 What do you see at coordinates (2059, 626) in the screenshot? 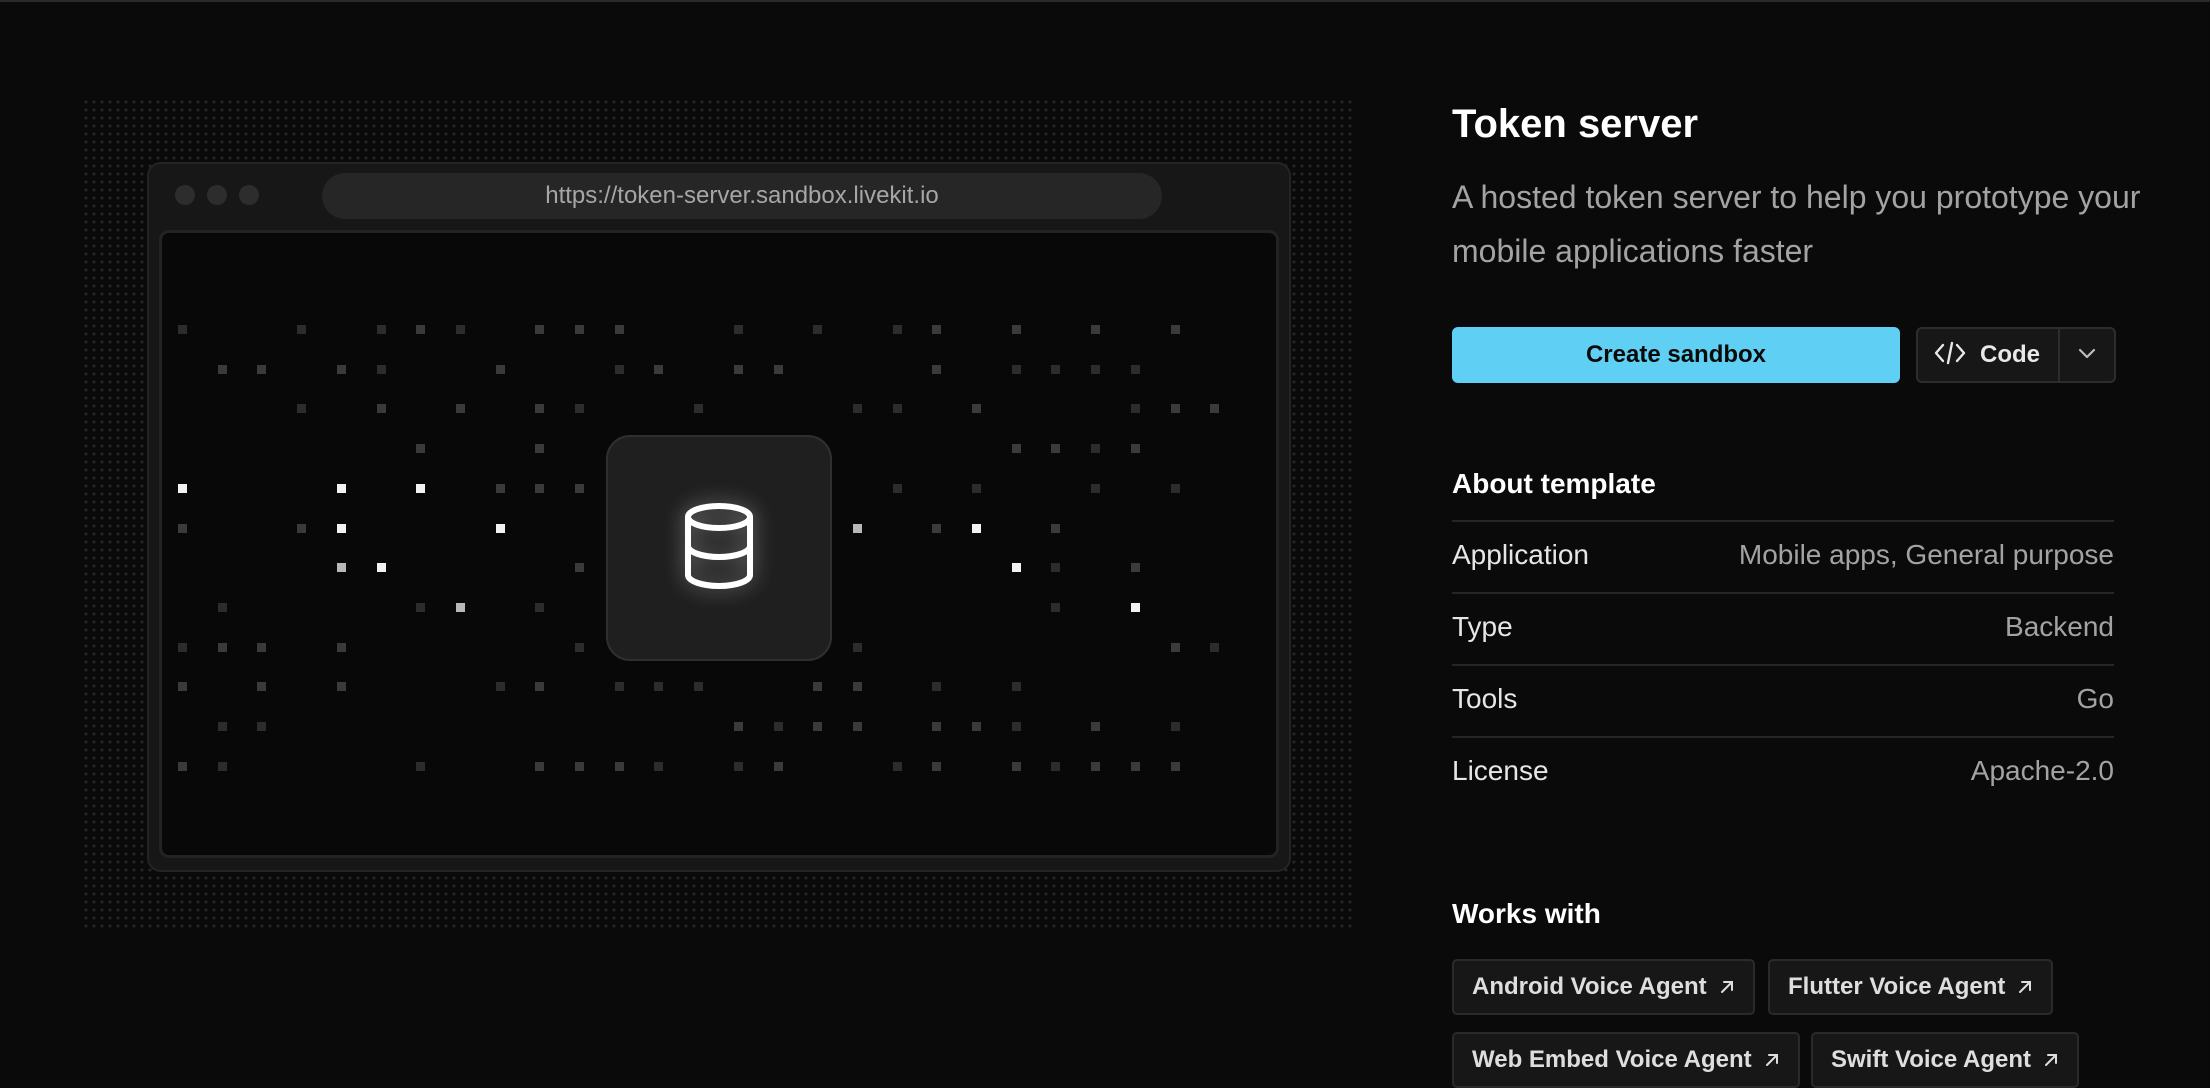
I see `about-value: Backend` at bounding box center [2059, 626].